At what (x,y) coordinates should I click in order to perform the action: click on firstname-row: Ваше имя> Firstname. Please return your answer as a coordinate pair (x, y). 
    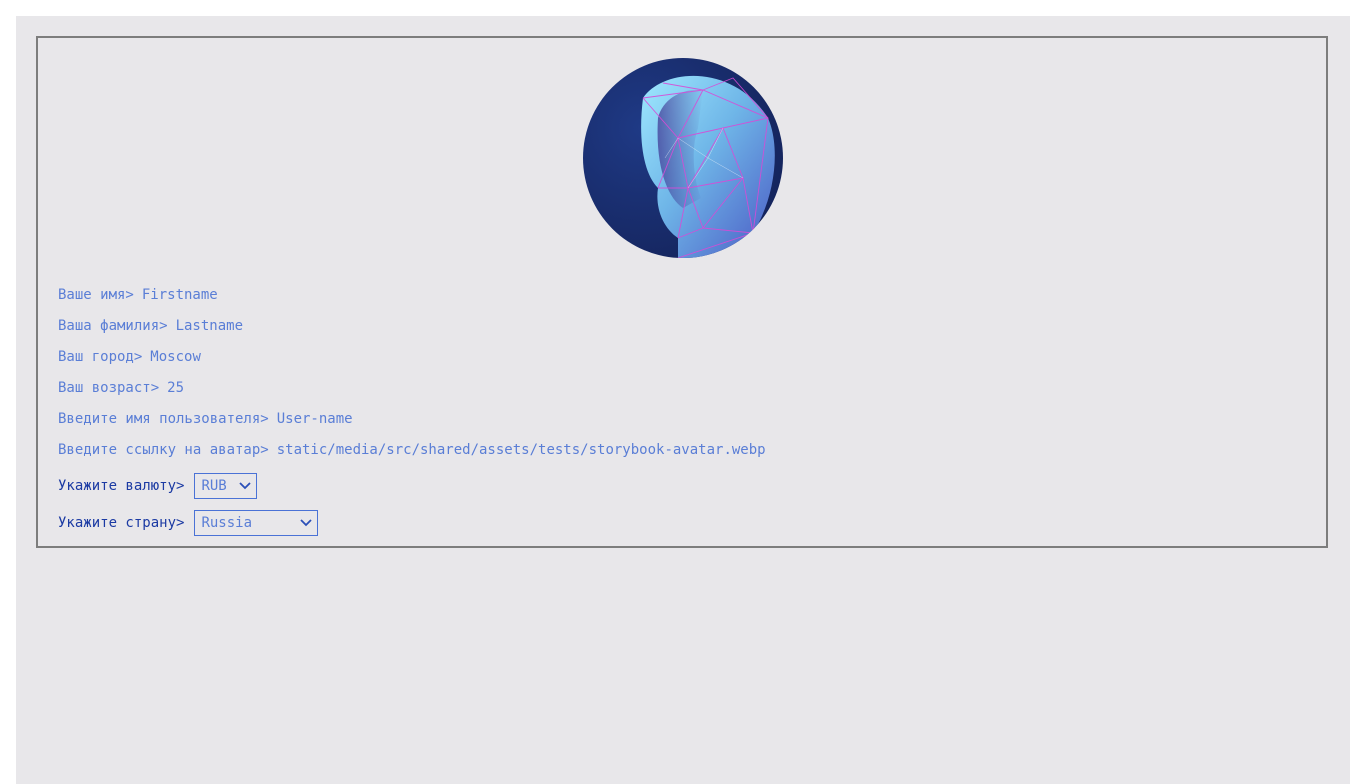
    Looking at the image, I should click on (412, 294).